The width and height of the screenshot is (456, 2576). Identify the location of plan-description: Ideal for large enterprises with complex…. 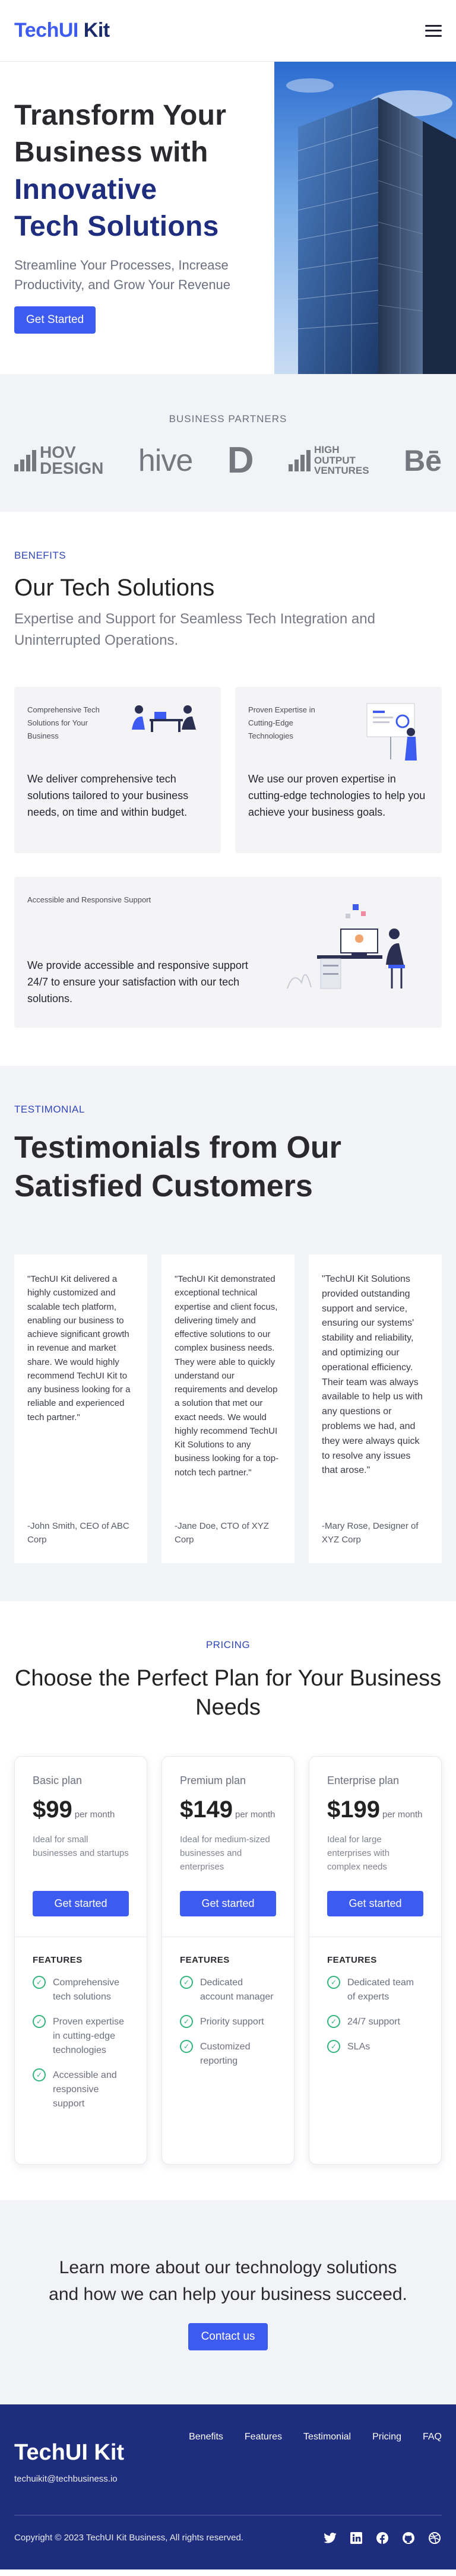
(358, 1853).